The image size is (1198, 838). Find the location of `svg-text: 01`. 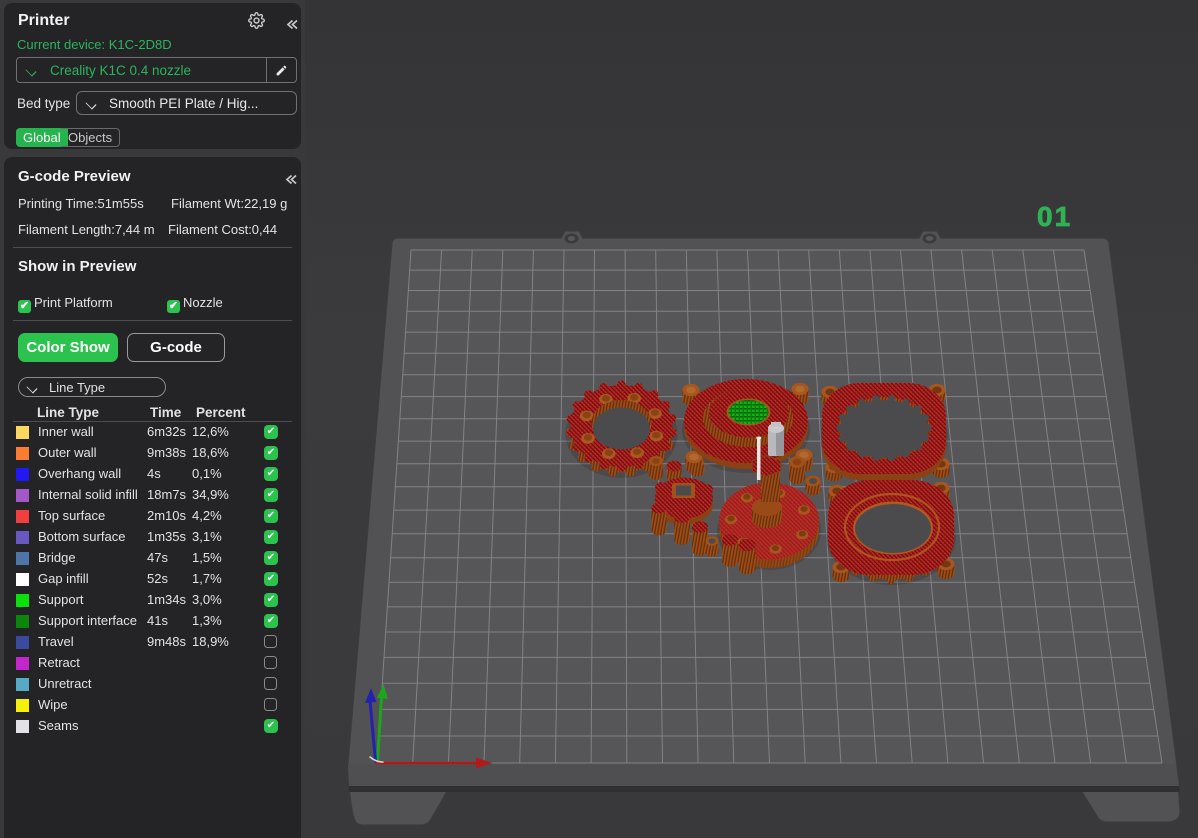

svg-text: 01 is located at coordinates (1054, 216).